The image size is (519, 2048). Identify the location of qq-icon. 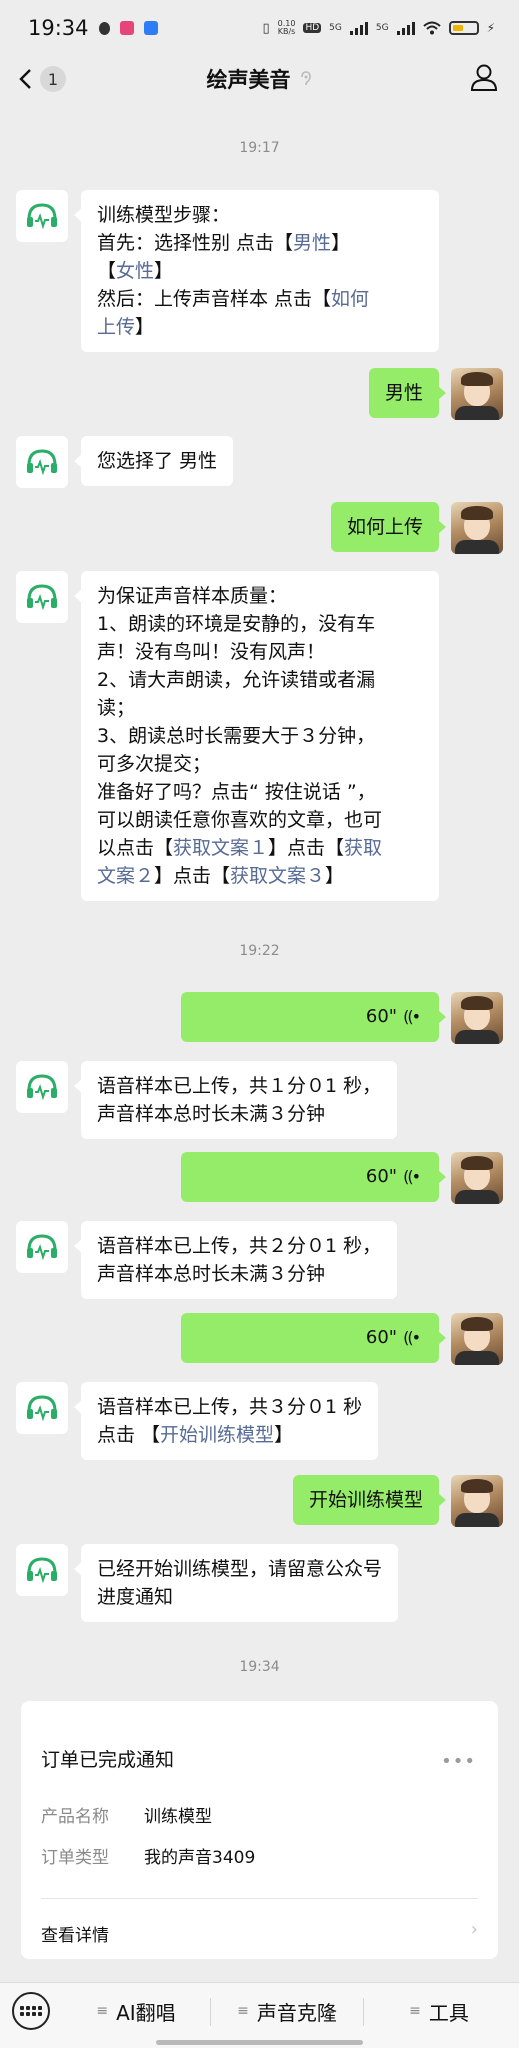
(104, 28).